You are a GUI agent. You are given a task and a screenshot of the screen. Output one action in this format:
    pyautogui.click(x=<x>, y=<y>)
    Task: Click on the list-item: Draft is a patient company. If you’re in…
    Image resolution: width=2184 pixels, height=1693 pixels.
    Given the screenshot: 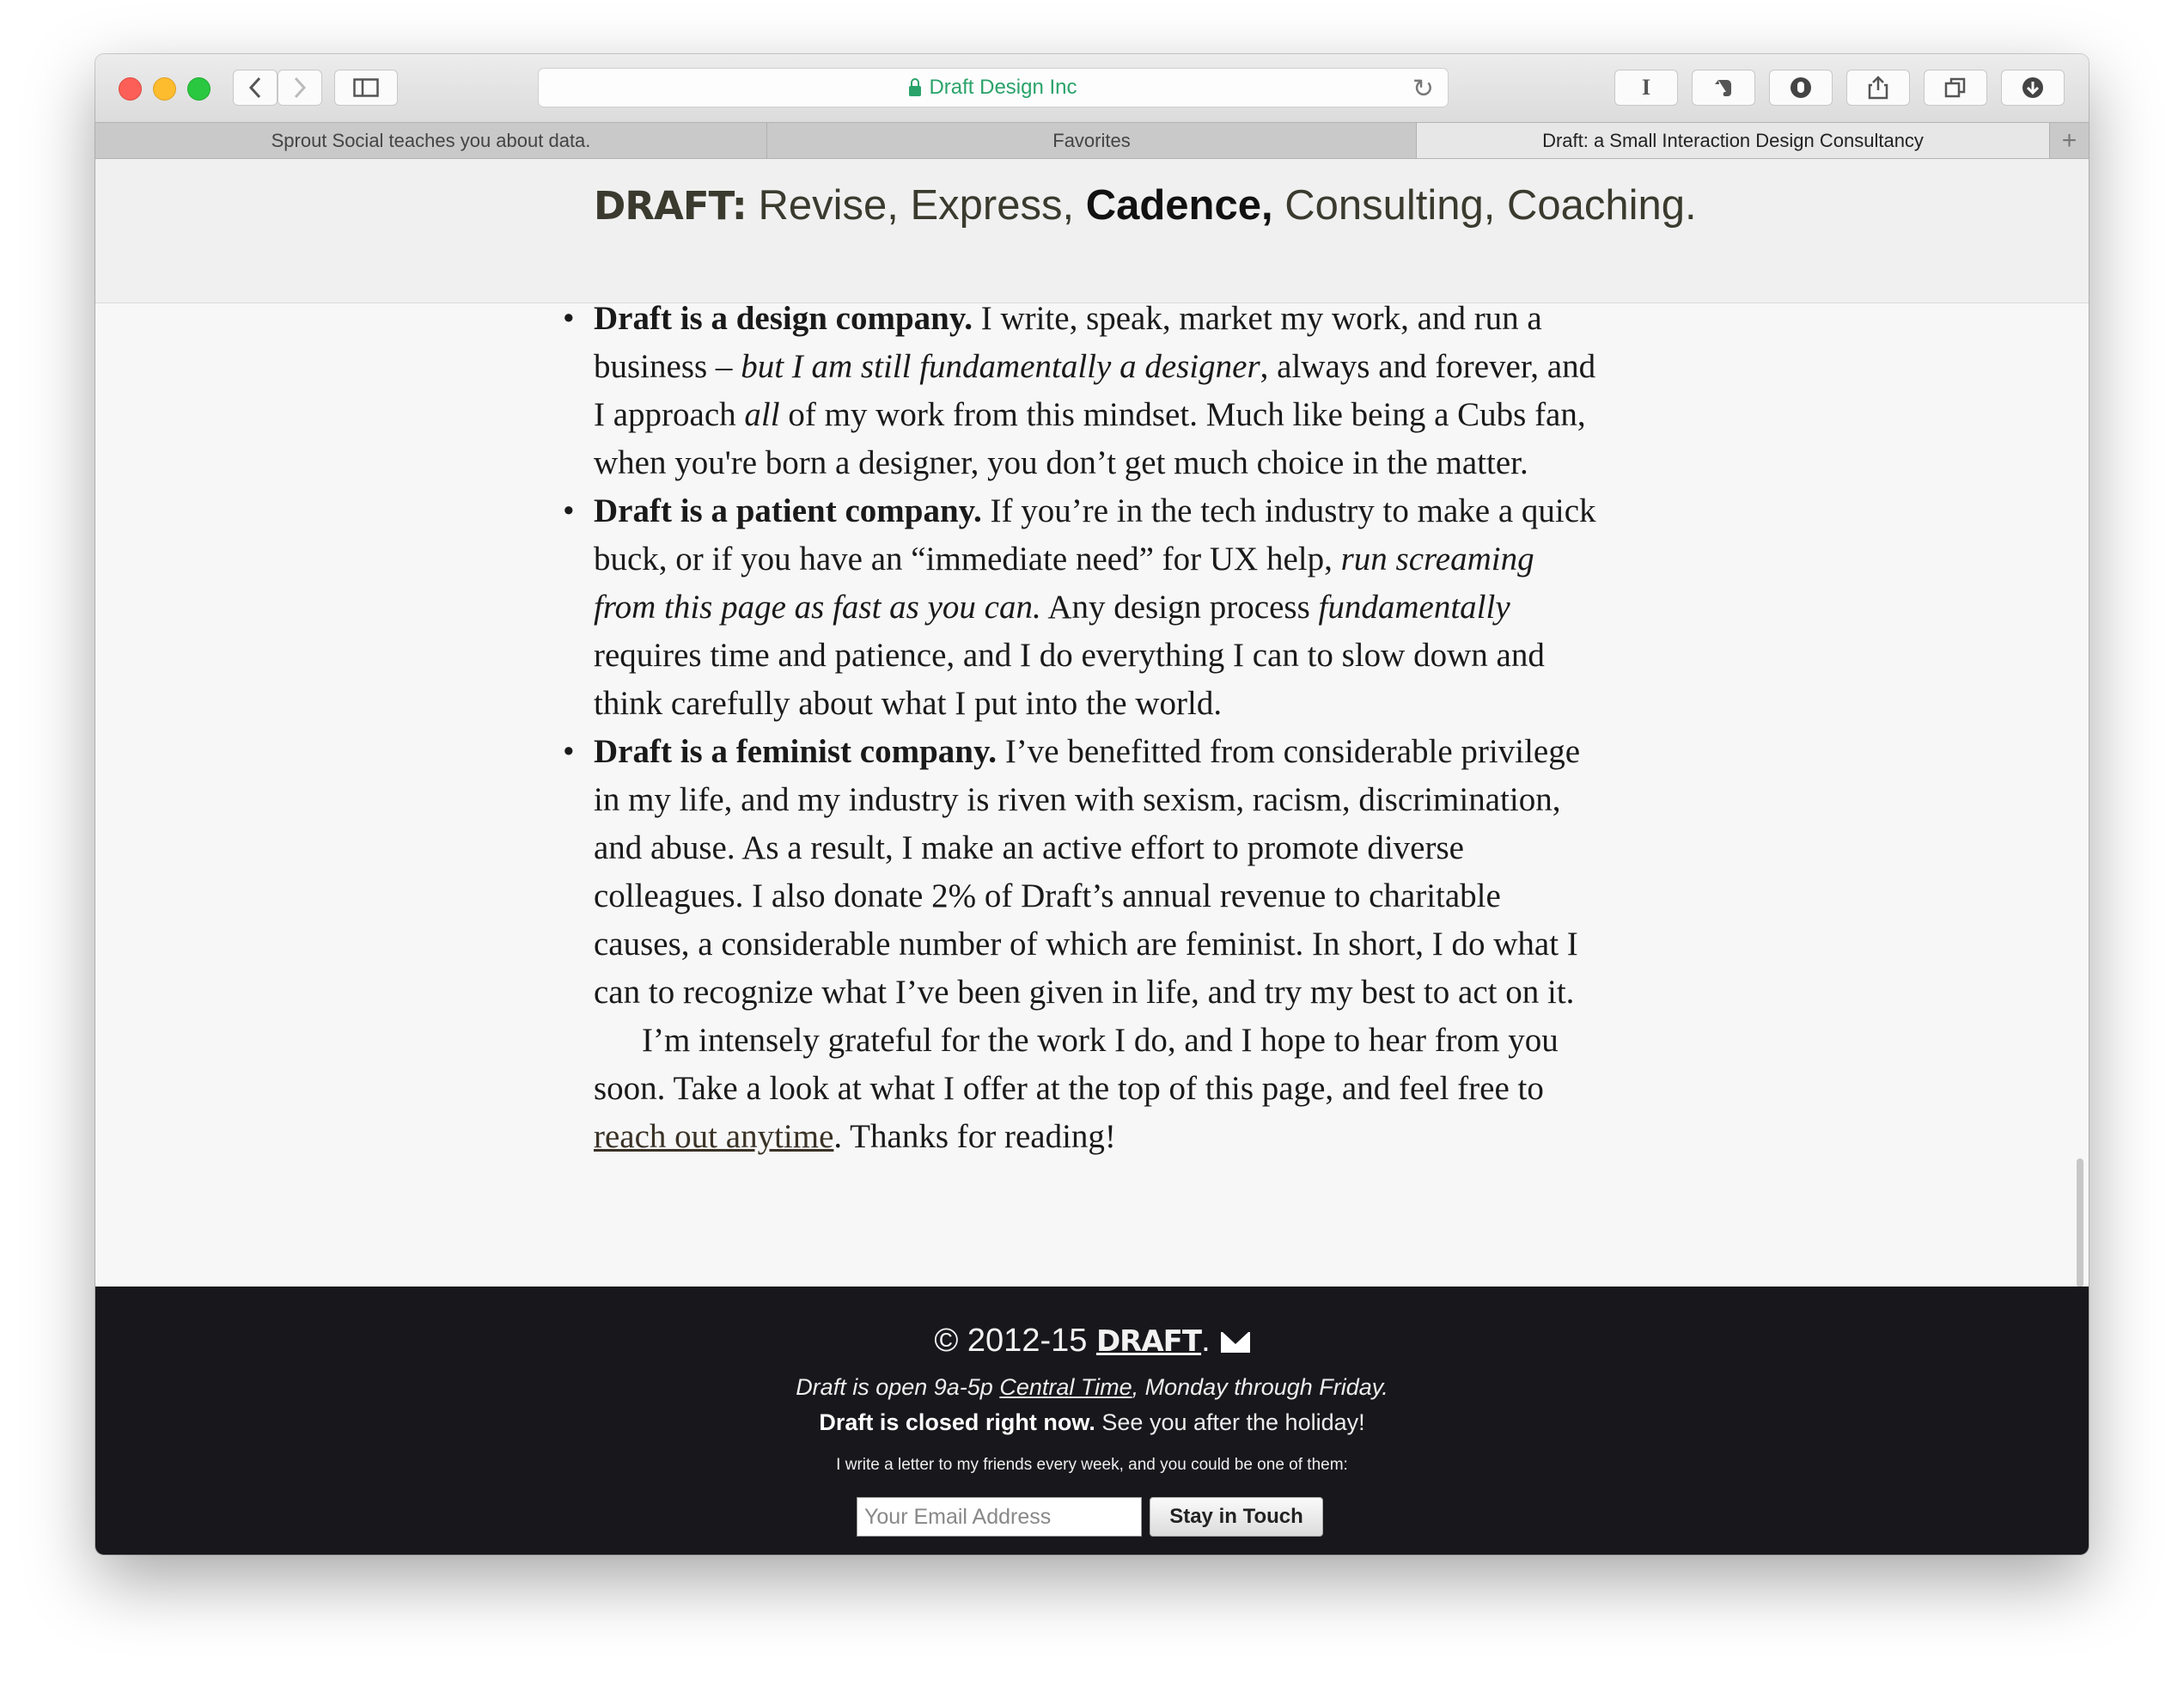 What is the action you would take?
    pyautogui.click(x=1081, y=607)
    